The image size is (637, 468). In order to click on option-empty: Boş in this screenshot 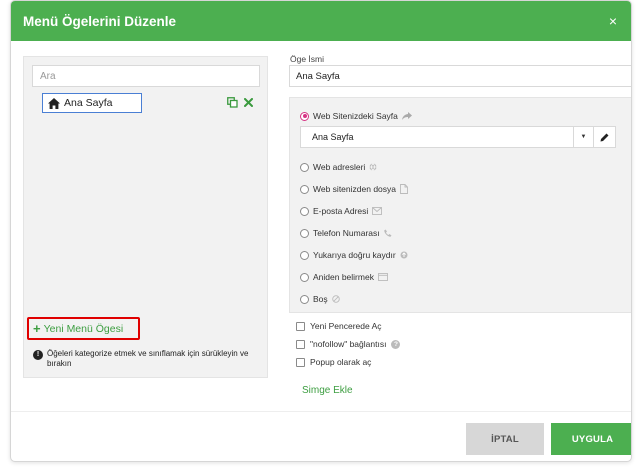, I will do `click(320, 299)`.